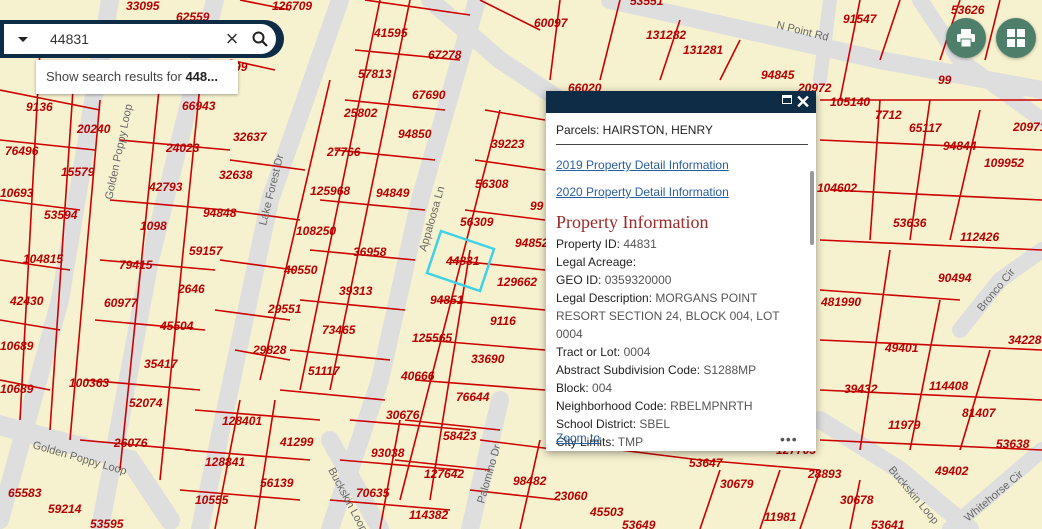  I want to click on parcel-label: 20971, so click(1027, 127).